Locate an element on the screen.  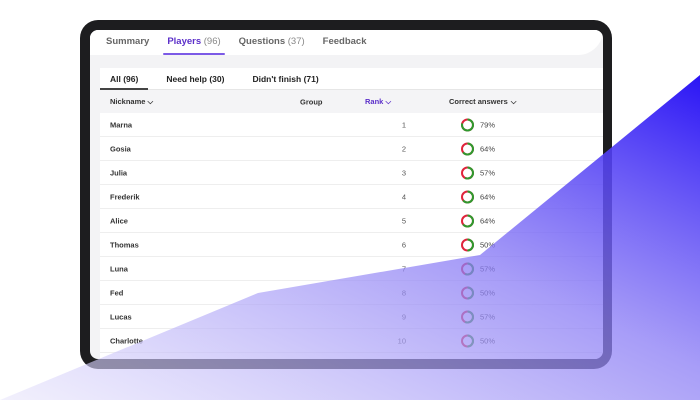
column-label: Rank is located at coordinates (374, 101).